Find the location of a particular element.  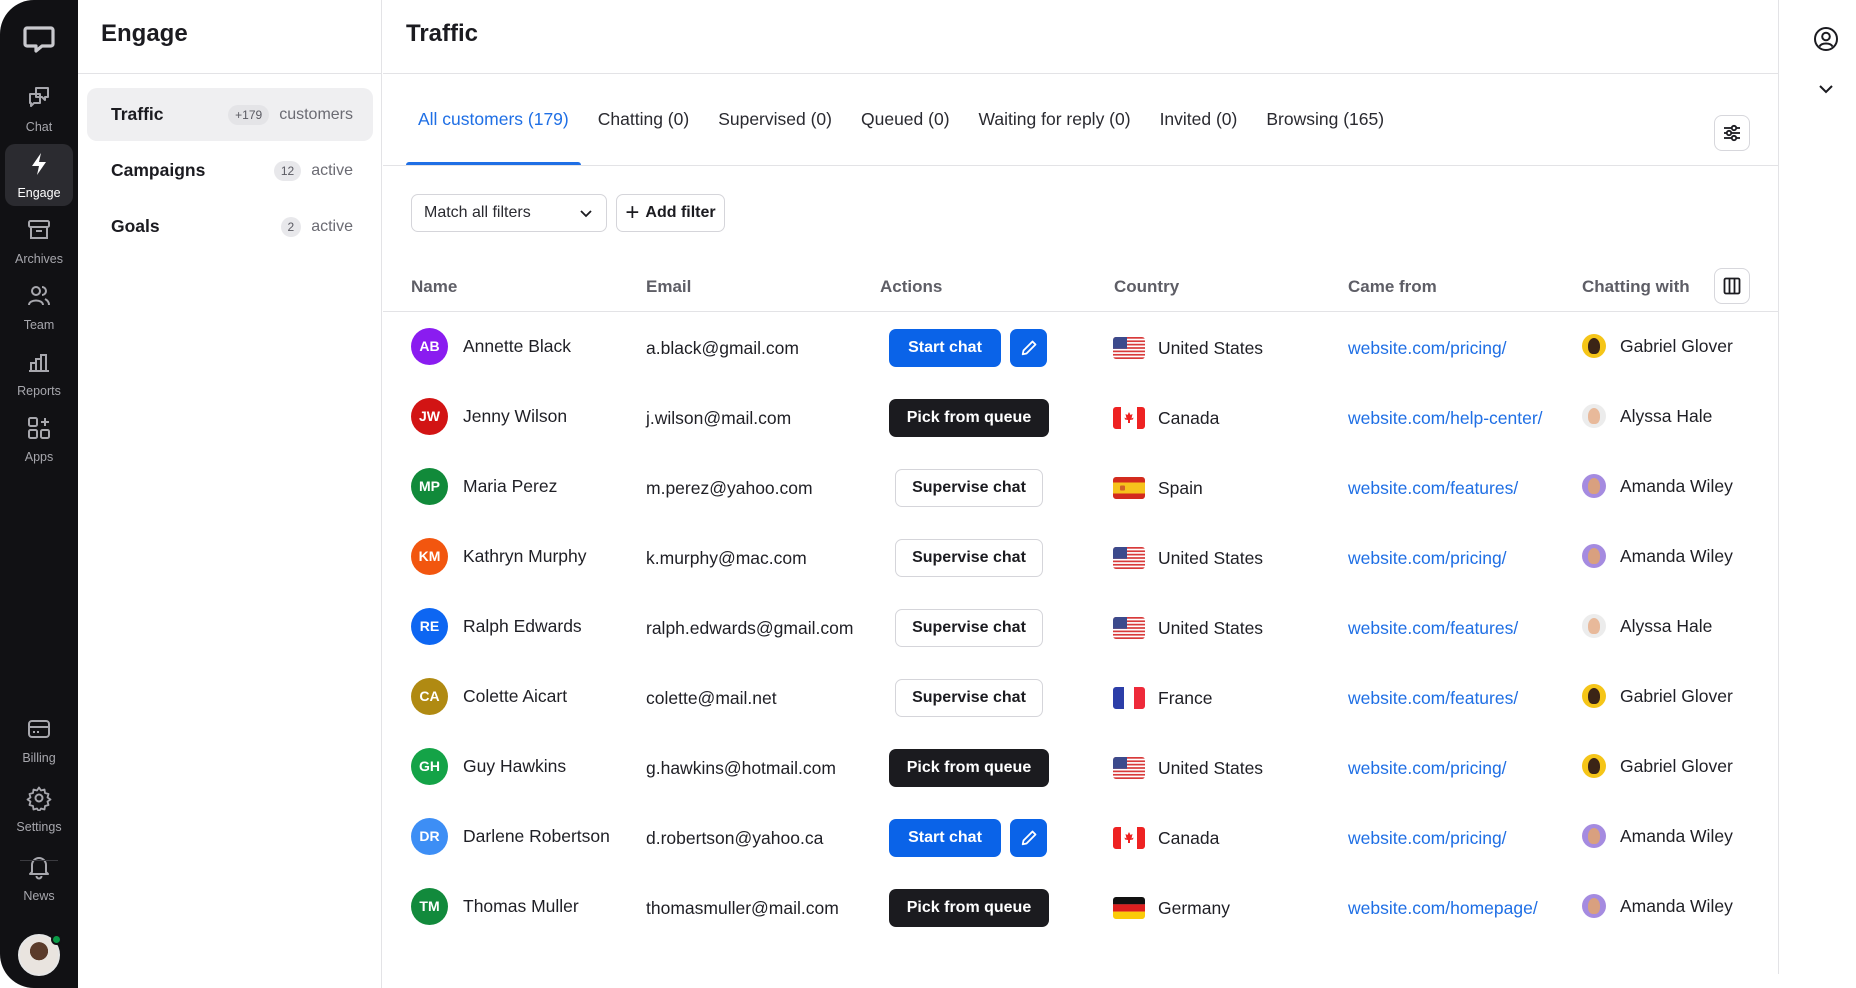

customer-name: Jenny Wilson is located at coordinates (515, 416).